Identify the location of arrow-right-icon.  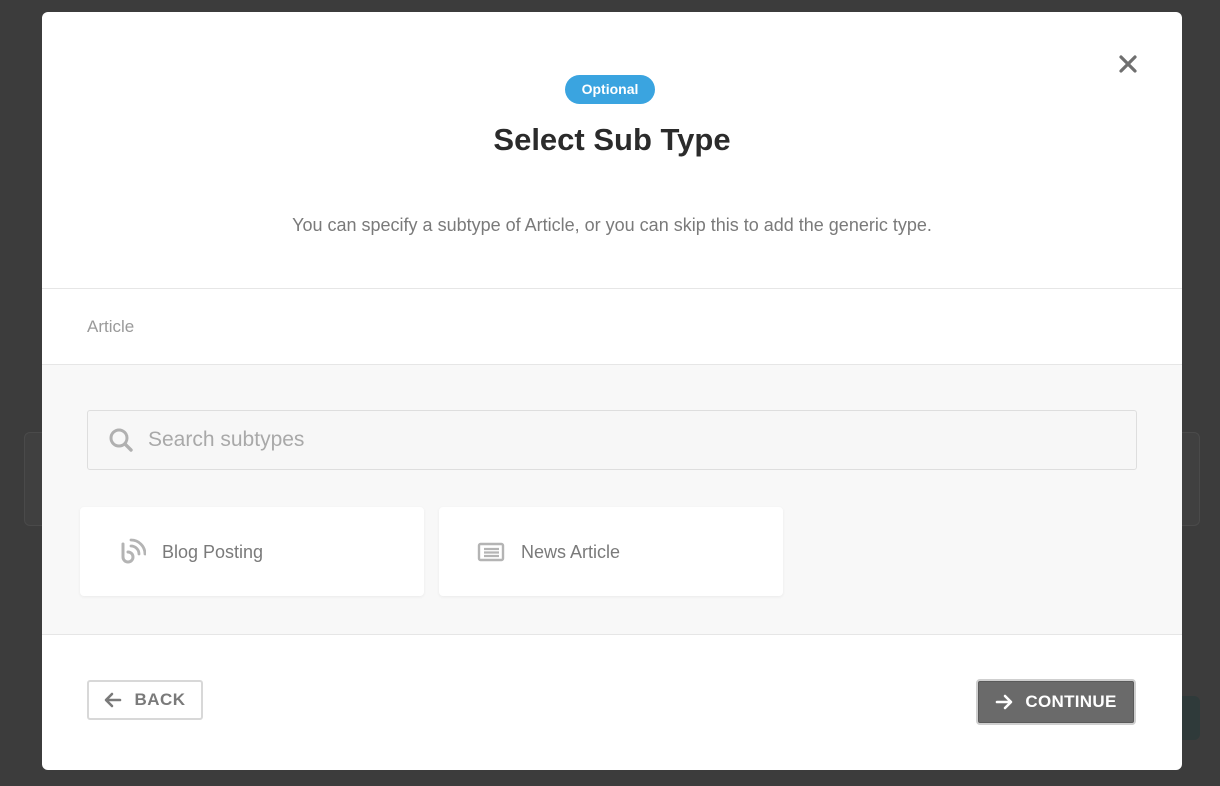
(1004, 702).